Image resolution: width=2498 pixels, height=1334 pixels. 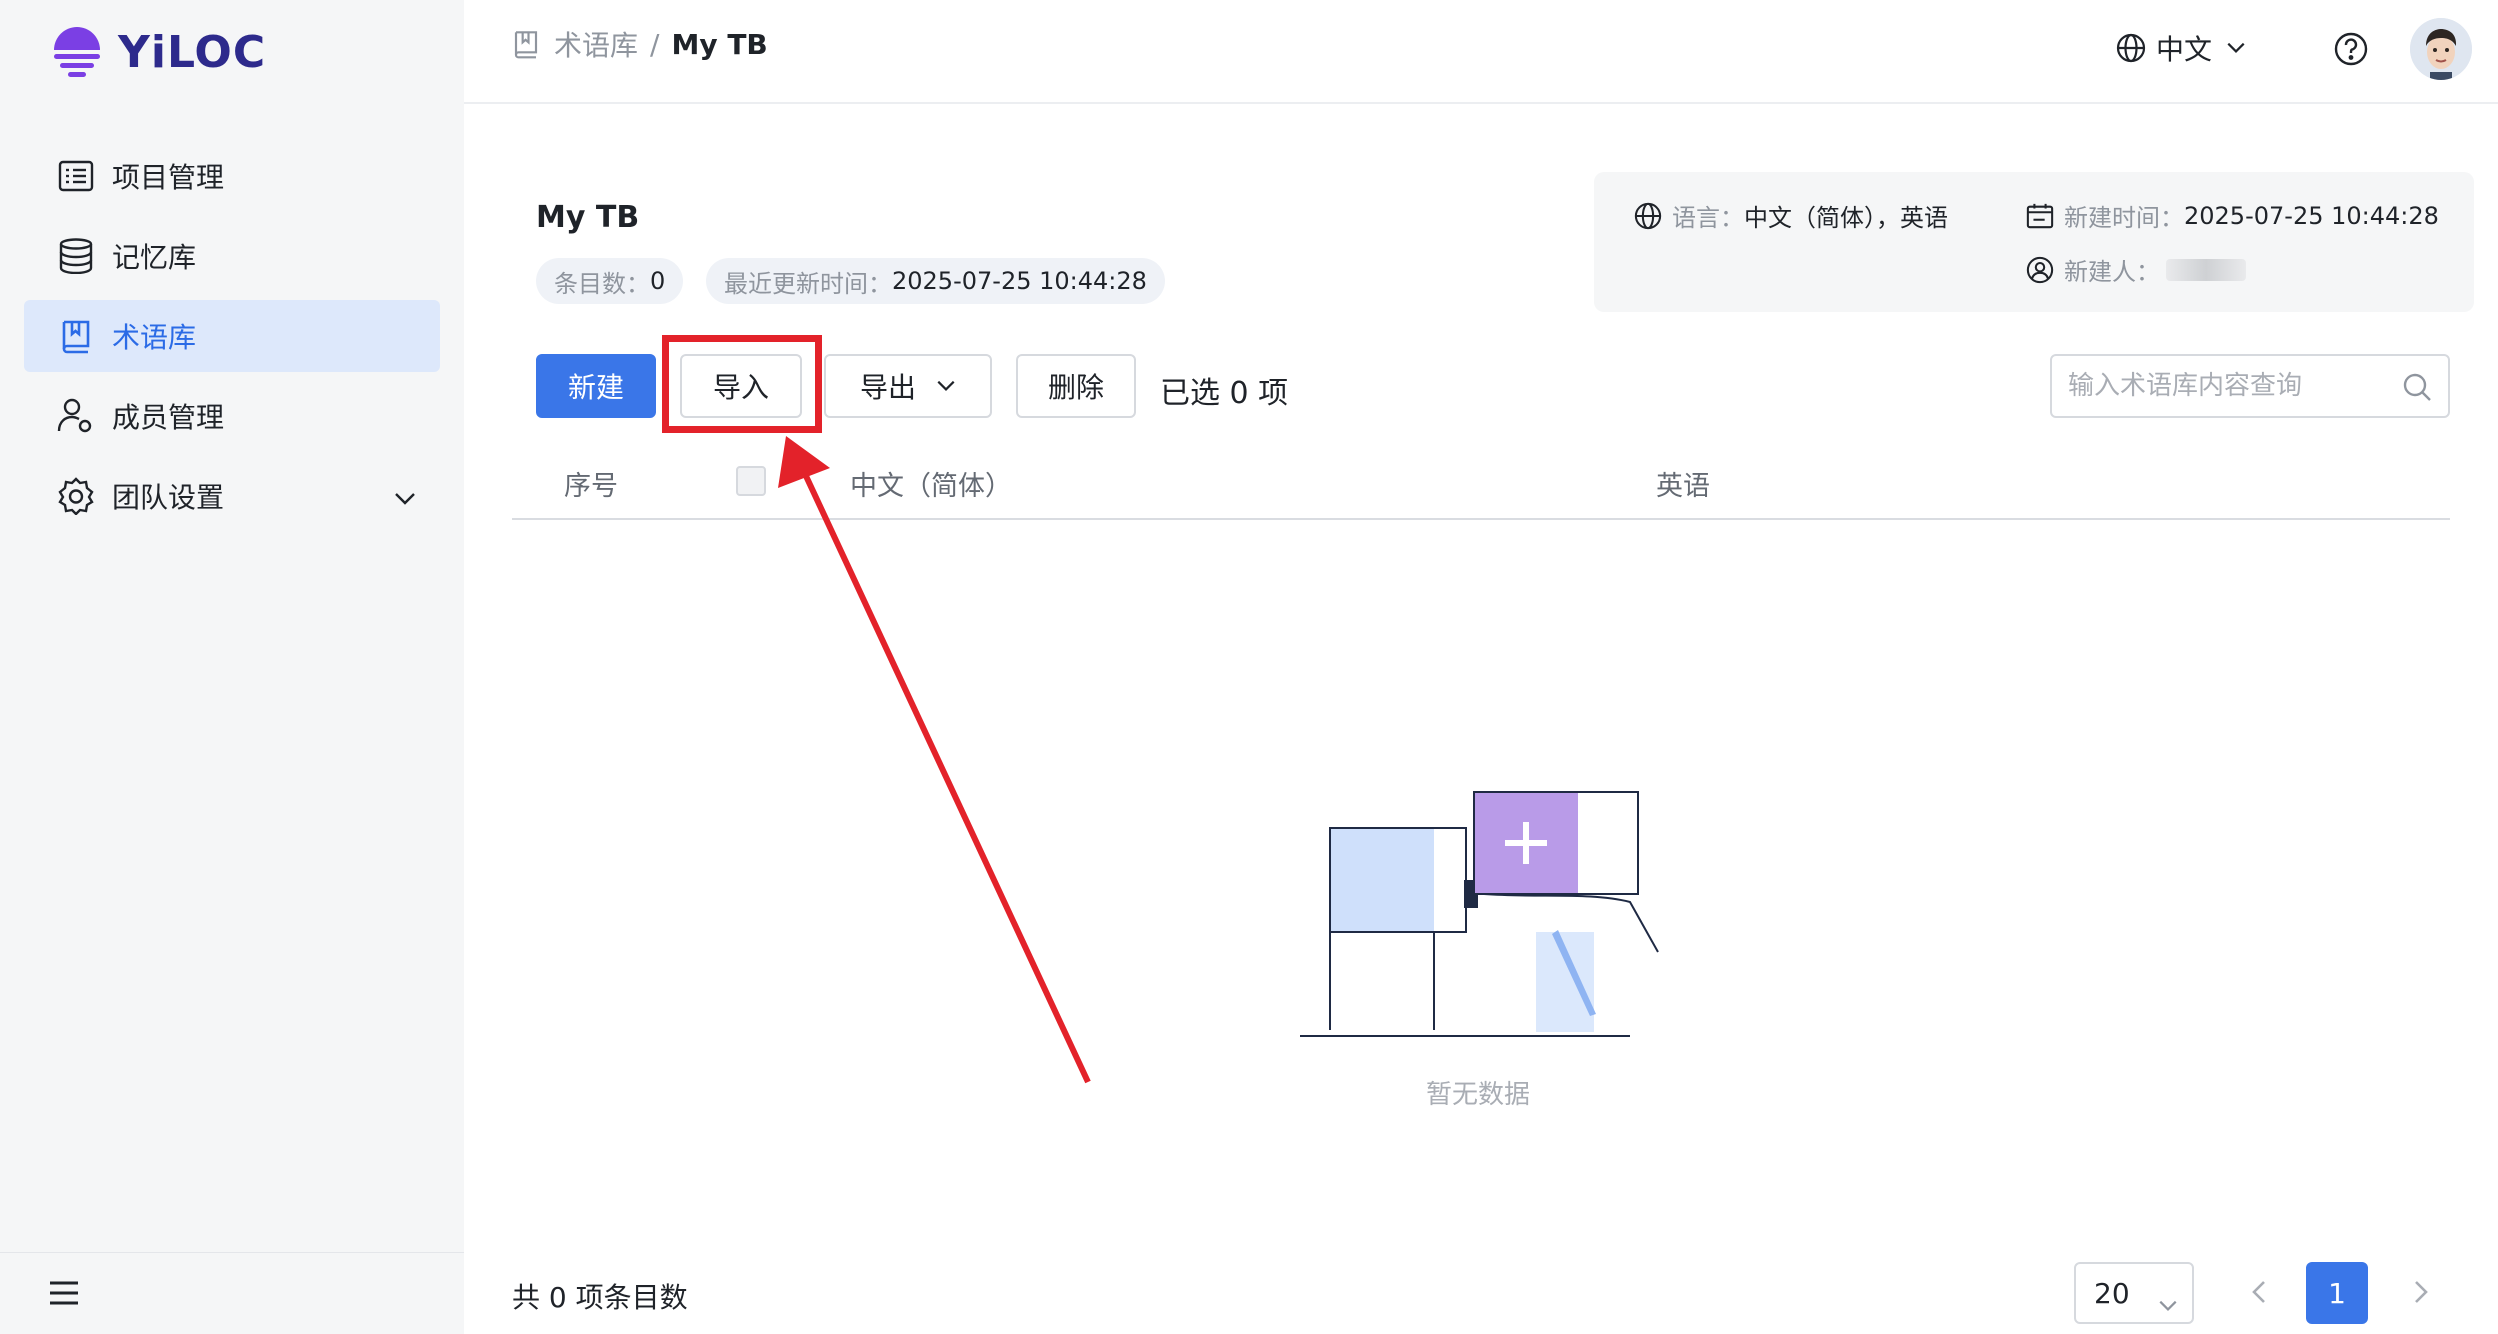 I want to click on updated-time-tag: 最近更新时间： 2025-07-25 10:44:28, so click(x=935, y=281).